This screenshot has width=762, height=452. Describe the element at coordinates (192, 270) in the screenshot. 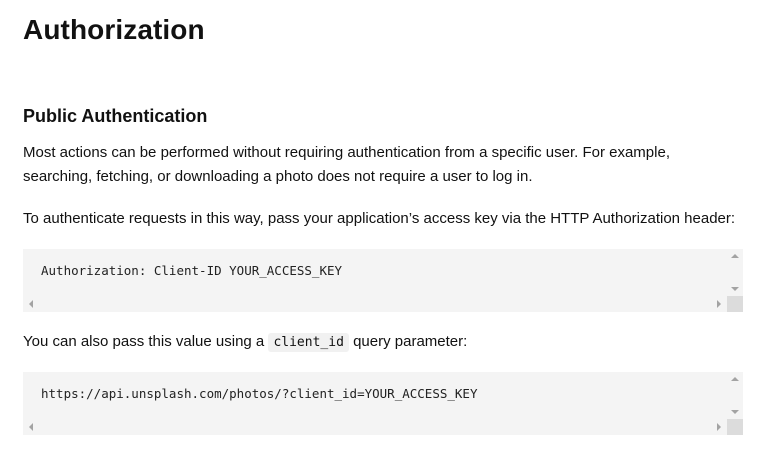

I see `code-block-text: Authorization: Client-ID YOUR_ACCESS_KEY` at that location.